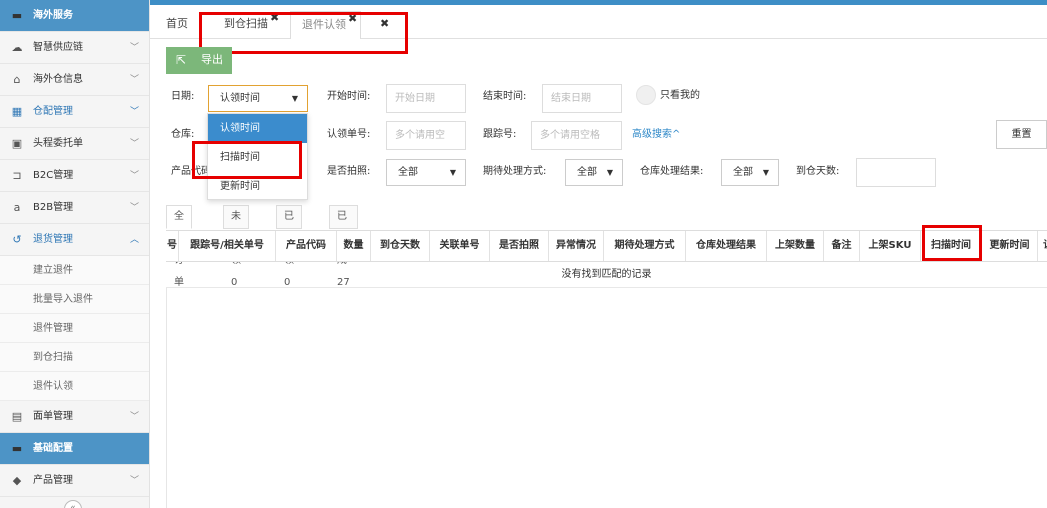 This screenshot has width=1047, height=508. Describe the element at coordinates (576, 135) in the screenshot. I see `tracking-input: 多个请用空格` at that location.